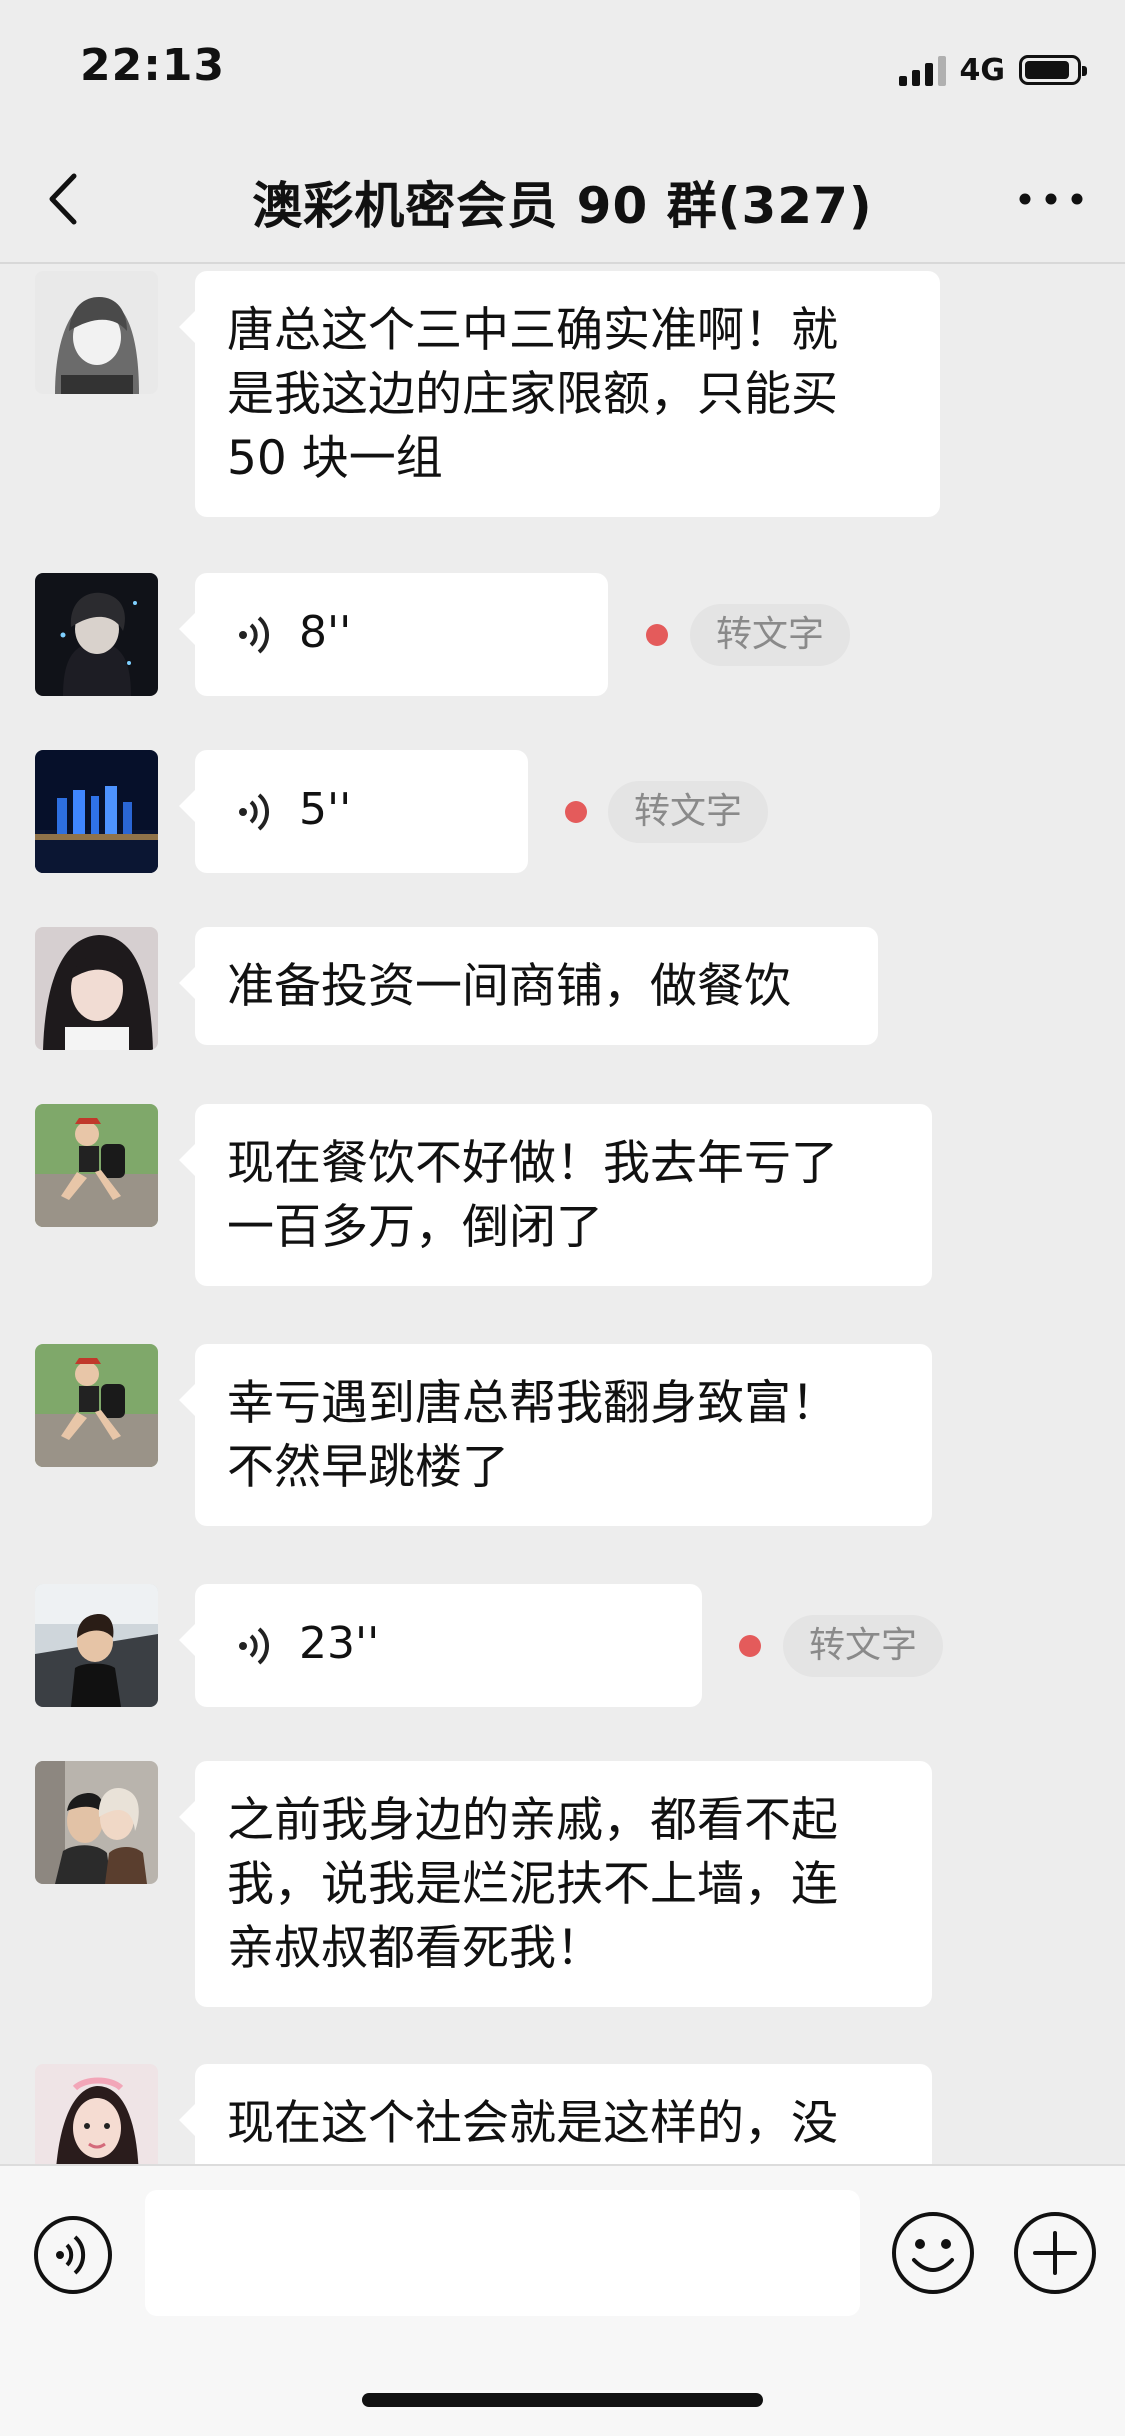 The width and height of the screenshot is (1125, 2436). I want to click on more-dots-icon, so click(1051, 199).